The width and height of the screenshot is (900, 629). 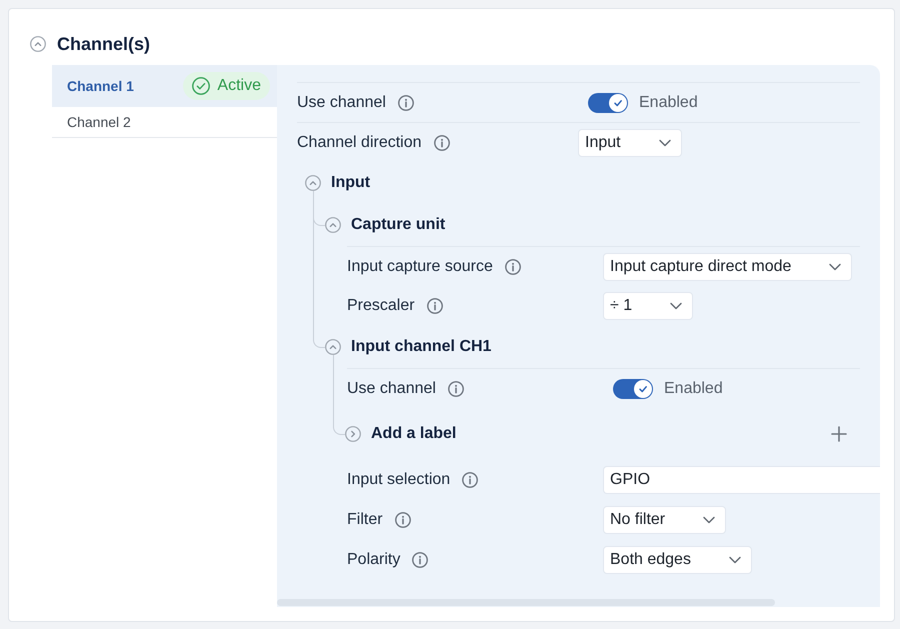 What do you see at coordinates (103, 44) in the screenshot?
I see `section-title: Channel(s)` at bounding box center [103, 44].